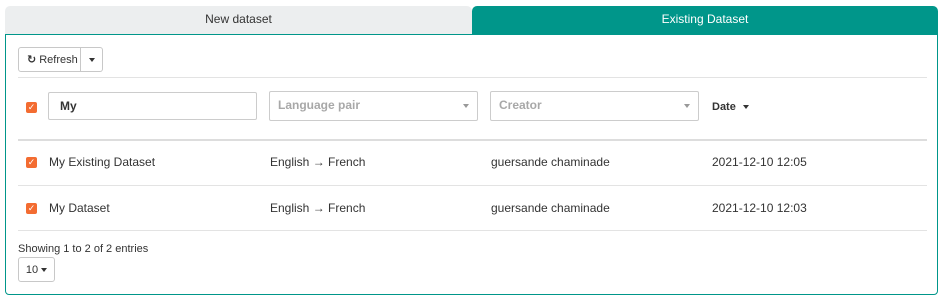  I want to click on page-length-value: 10, so click(32, 269).